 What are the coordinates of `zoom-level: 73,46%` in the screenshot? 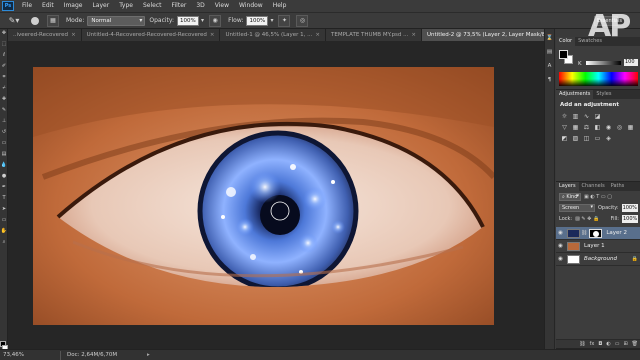 It's located at (15, 355).